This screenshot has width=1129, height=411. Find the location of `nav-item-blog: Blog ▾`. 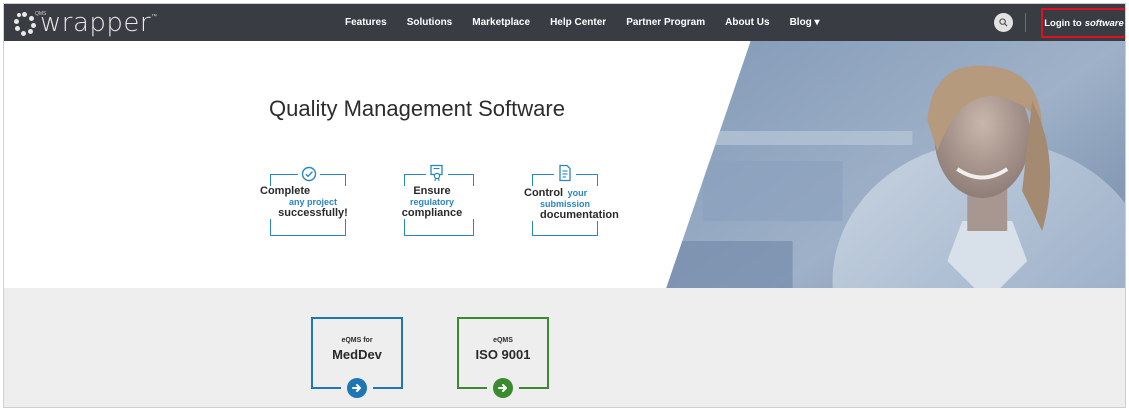

nav-item-blog: Blog ▾ is located at coordinates (805, 22).